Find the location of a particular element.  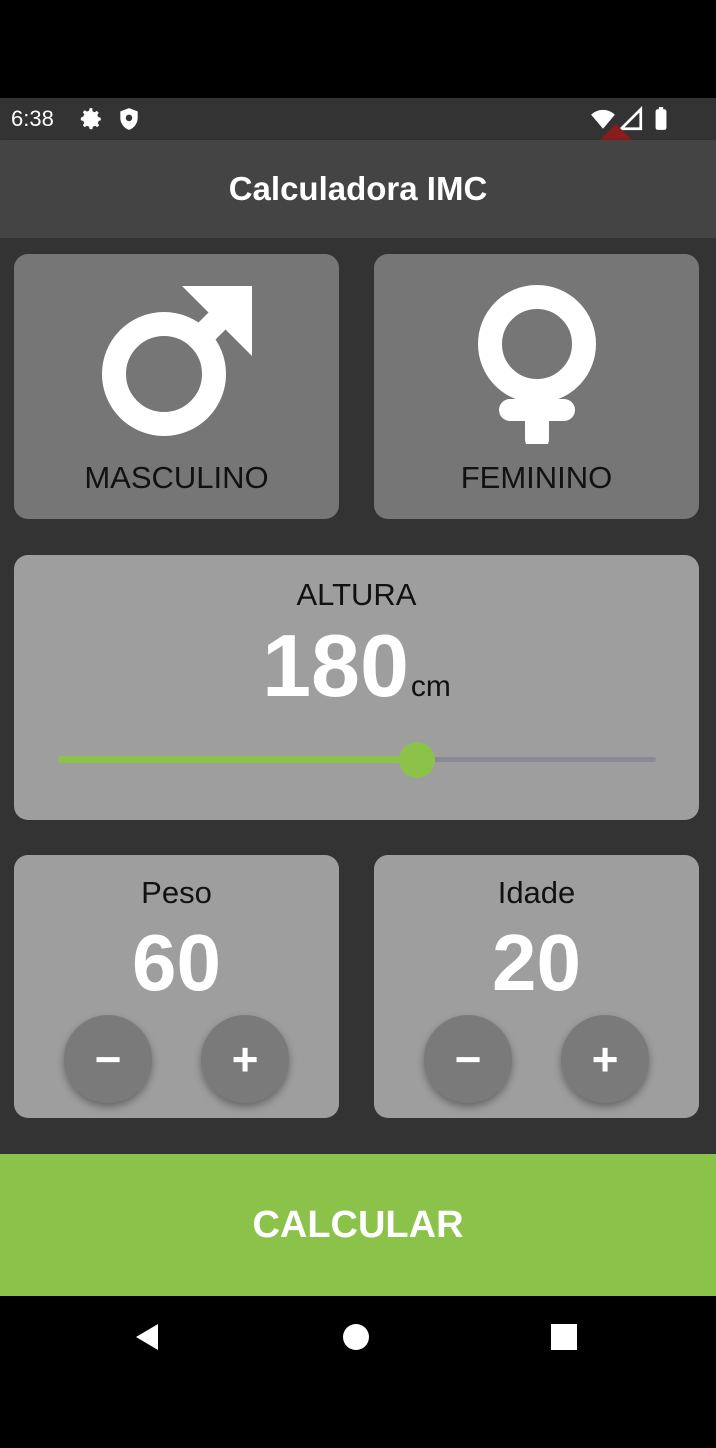

app-bar: Calculadora IMC is located at coordinates (358, 189).